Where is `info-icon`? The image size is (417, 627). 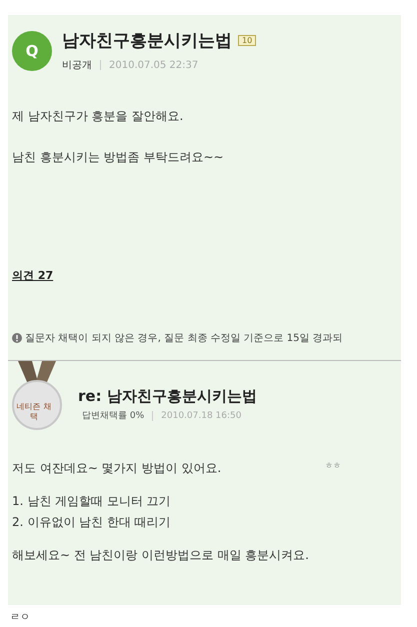
info-icon is located at coordinates (17, 338).